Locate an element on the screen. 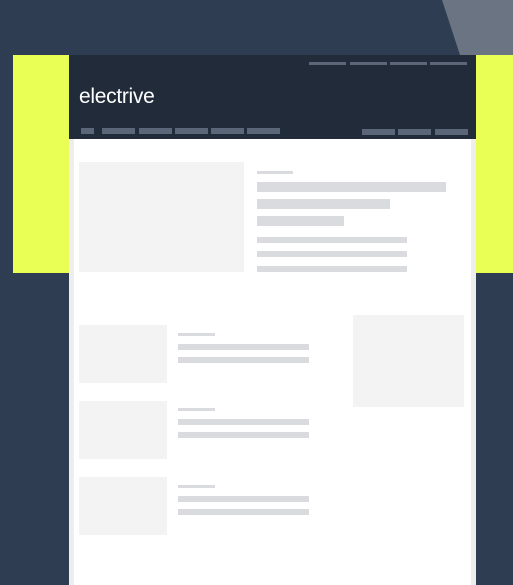  nav-menu-icon-placeholder is located at coordinates (87, 131).